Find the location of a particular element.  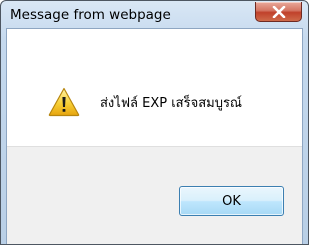

dialog-title: Message from webpage is located at coordinates (90, 15).